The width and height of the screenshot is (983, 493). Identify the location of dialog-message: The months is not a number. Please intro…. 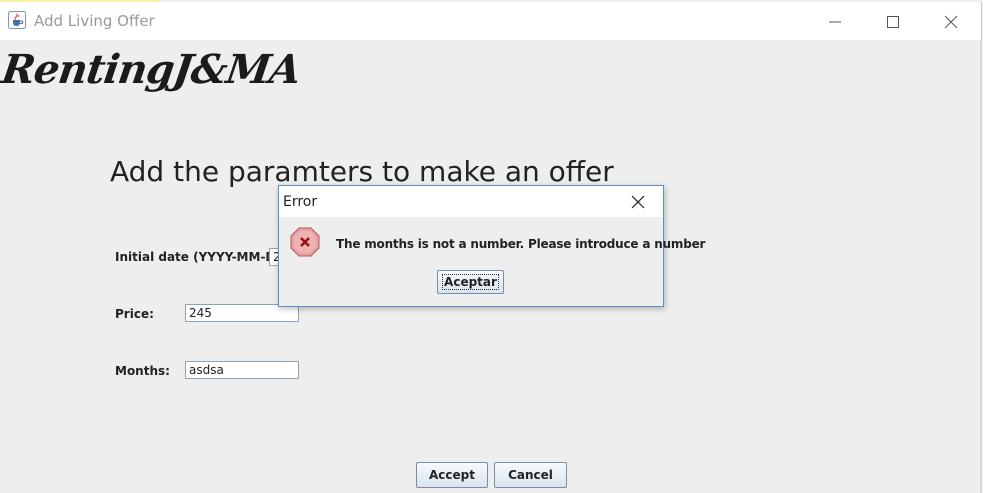
(521, 244).